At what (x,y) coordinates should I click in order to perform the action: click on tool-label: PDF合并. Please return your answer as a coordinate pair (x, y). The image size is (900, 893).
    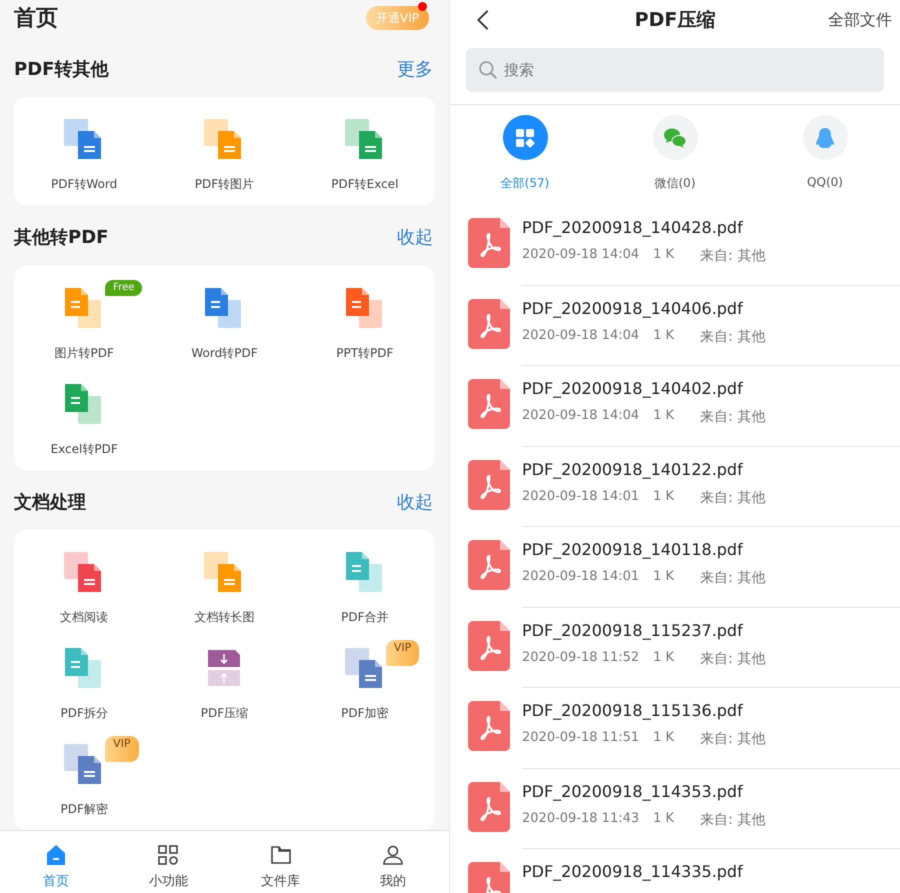
    Looking at the image, I should click on (365, 617).